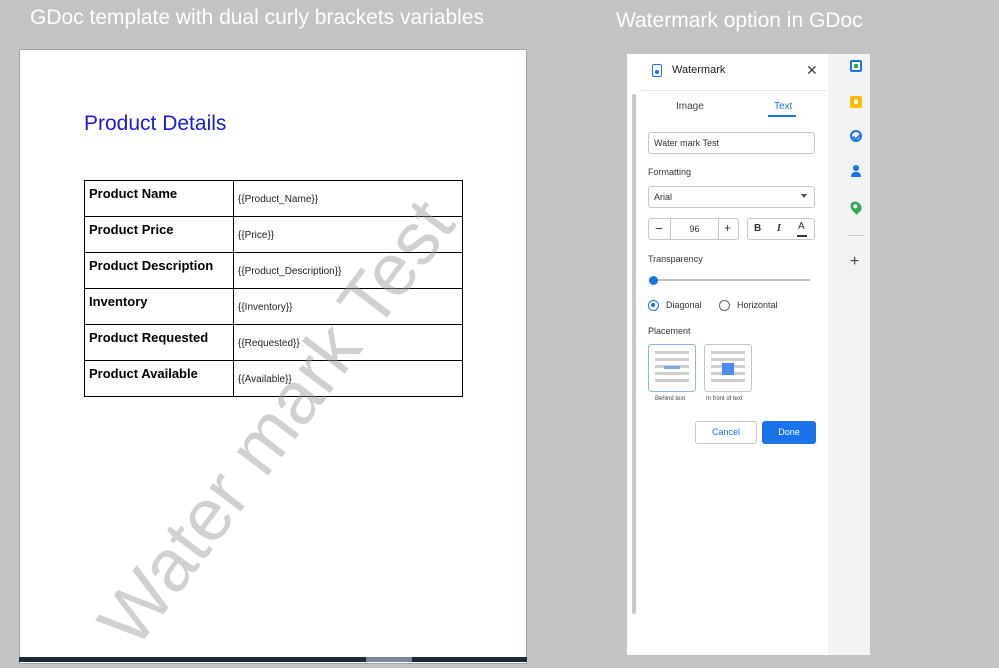 The height and width of the screenshot is (668, 999). Describe the element at coordinates (155, 123) in the screenshot. I see `document-title: Product Details` at that location.